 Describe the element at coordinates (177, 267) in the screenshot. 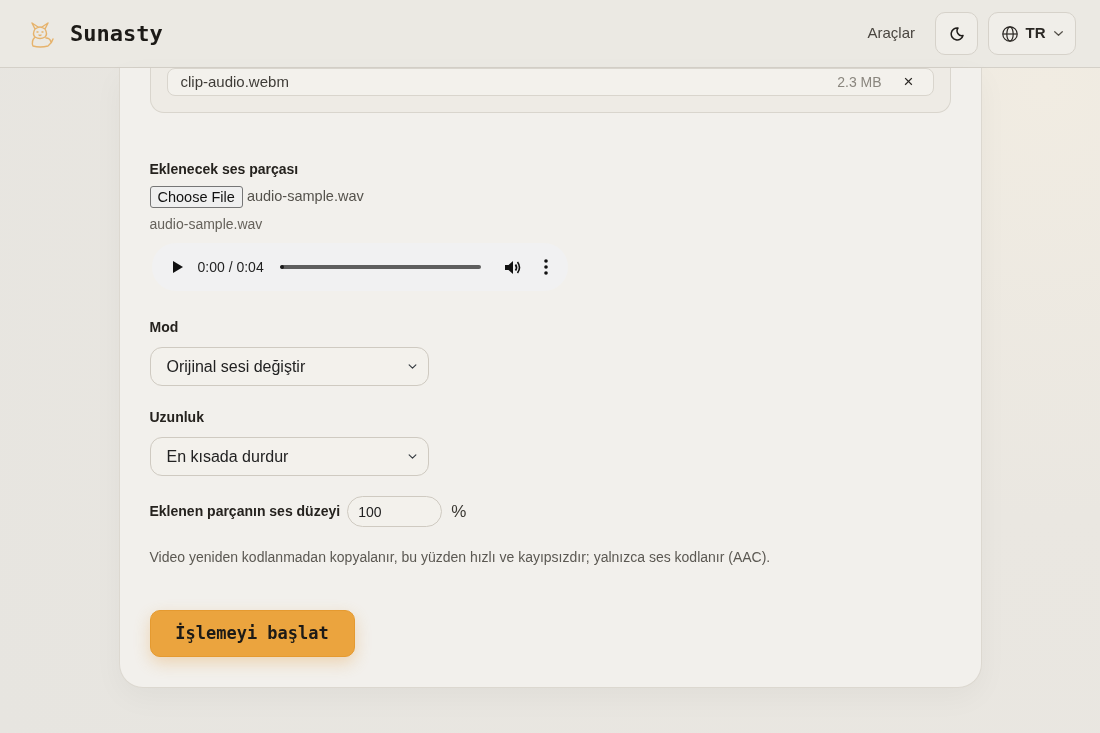

I see `play-icon` at that location.